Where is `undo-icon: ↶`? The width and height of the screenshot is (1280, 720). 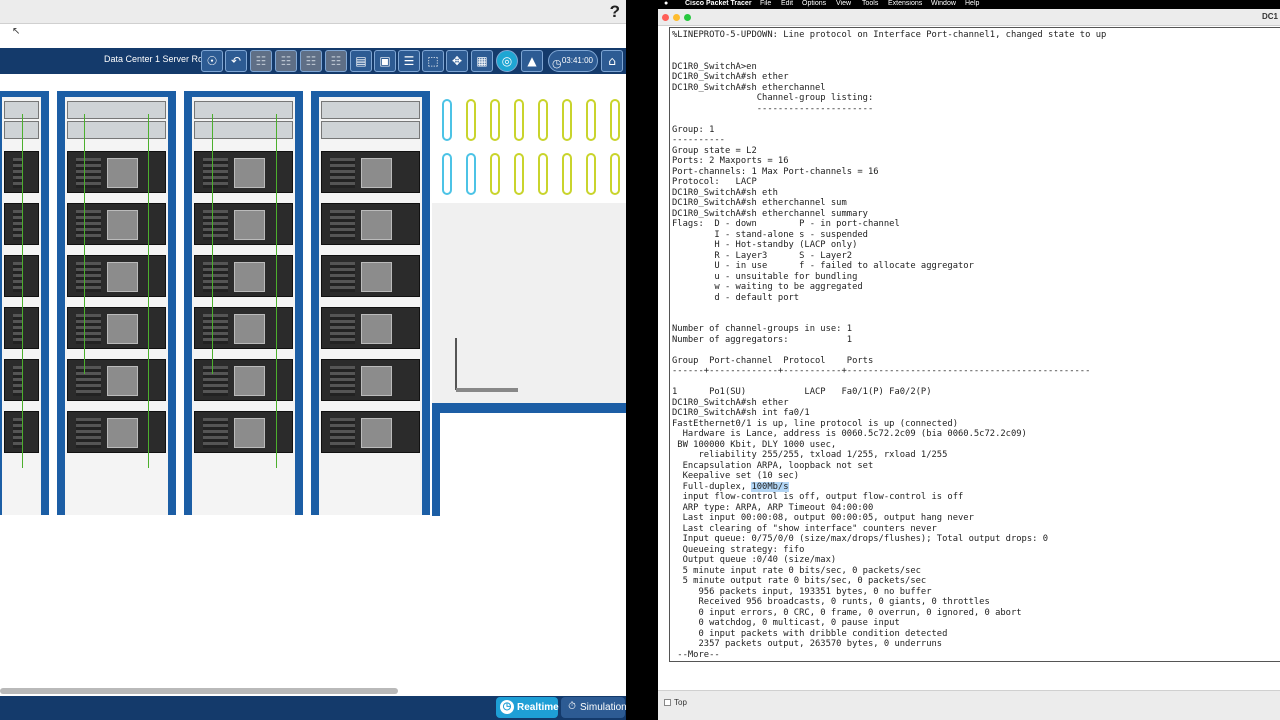 undo-icon: ↶ is located at coordinates (236, 61).